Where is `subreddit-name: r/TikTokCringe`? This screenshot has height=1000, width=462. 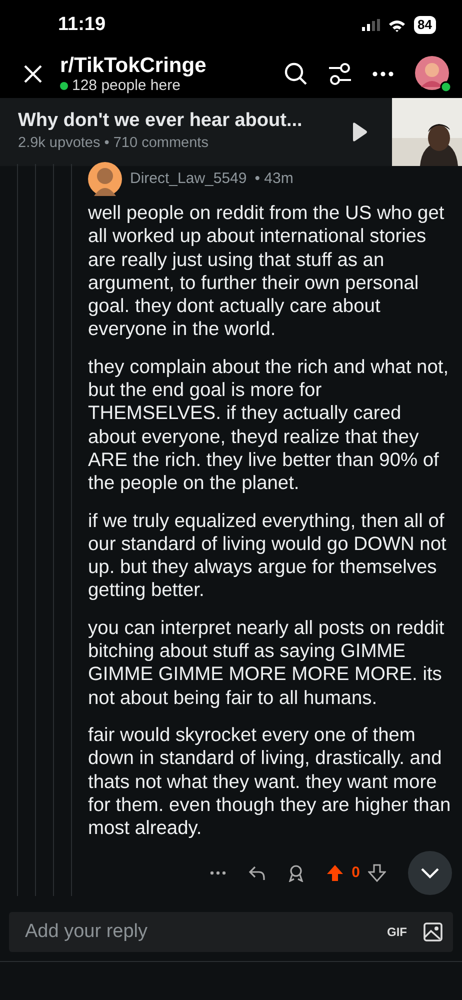 subreddit-name: r/TikTokCringe is located at coordinates (172, 65).